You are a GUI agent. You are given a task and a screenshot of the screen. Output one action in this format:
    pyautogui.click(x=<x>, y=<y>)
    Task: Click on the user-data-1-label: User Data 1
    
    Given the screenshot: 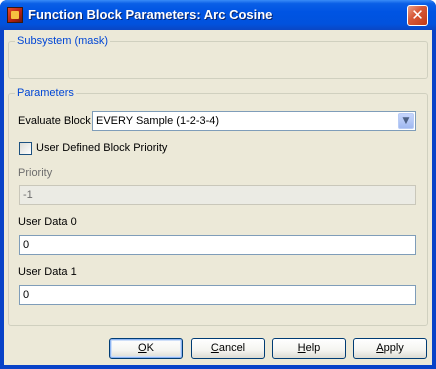 What is the action you would take?
    pyautogui.click(x=47, y=272)
    